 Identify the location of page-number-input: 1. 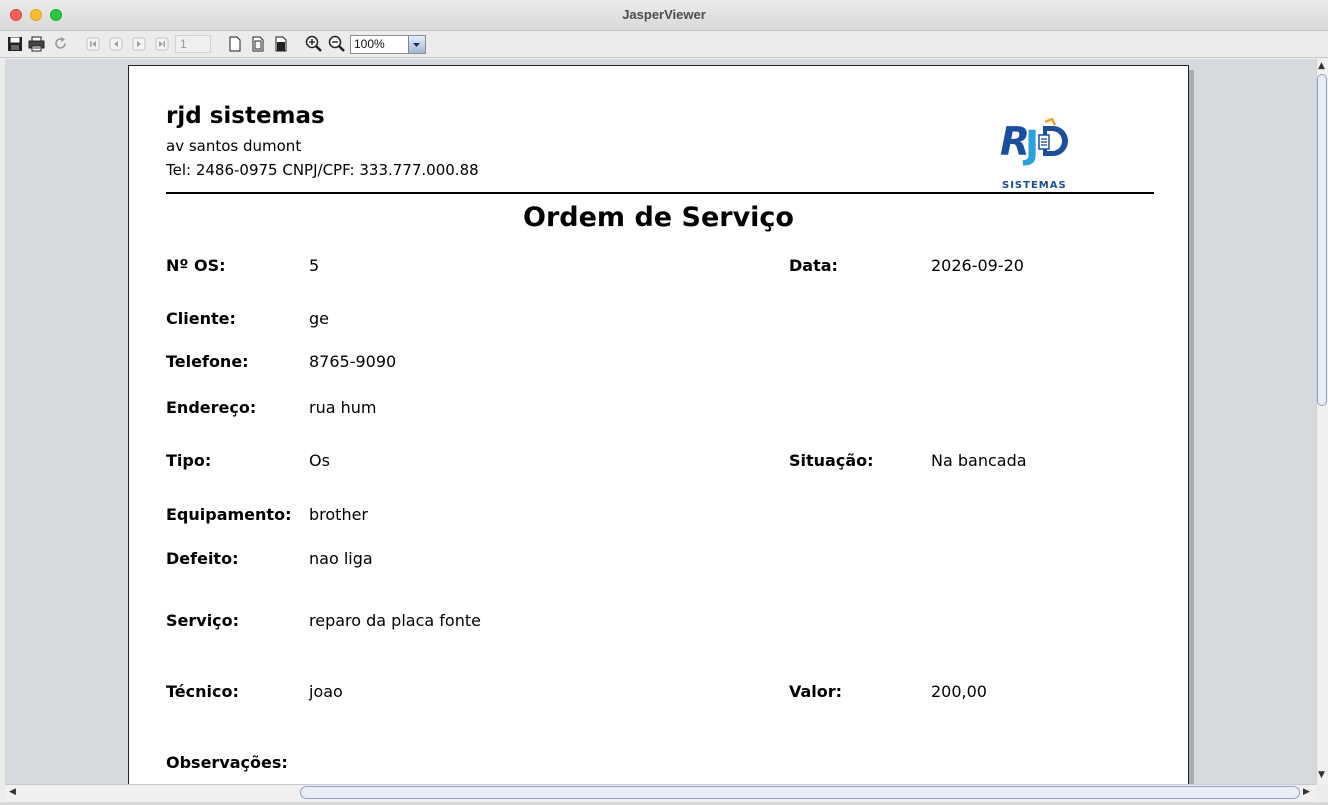
(193, 44).